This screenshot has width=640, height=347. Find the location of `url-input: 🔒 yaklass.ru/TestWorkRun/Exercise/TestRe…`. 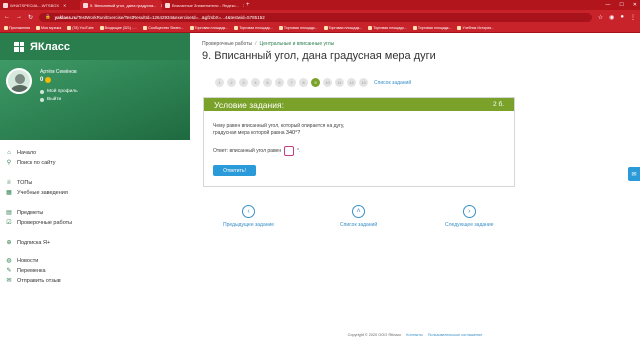

url-input: 🔒 yaklass.ru/TestWorkRun/Exercise/TestRe… is located at coordinates (315, 17).